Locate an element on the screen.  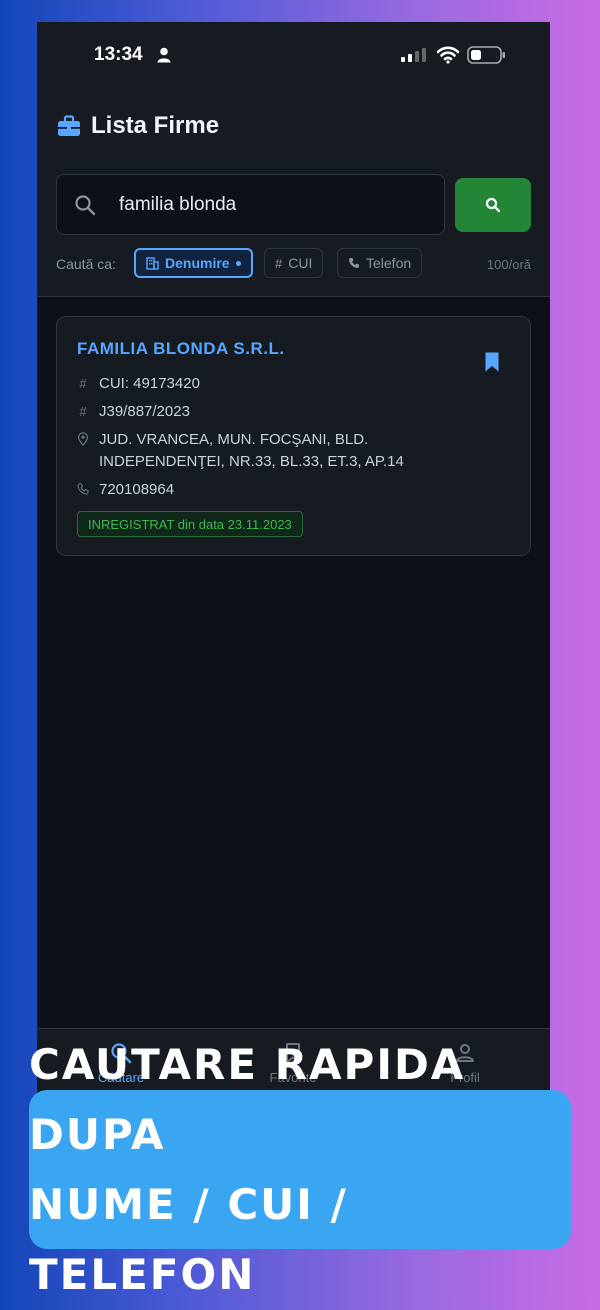
location-pin-icon is located at coordinates (83, 439).